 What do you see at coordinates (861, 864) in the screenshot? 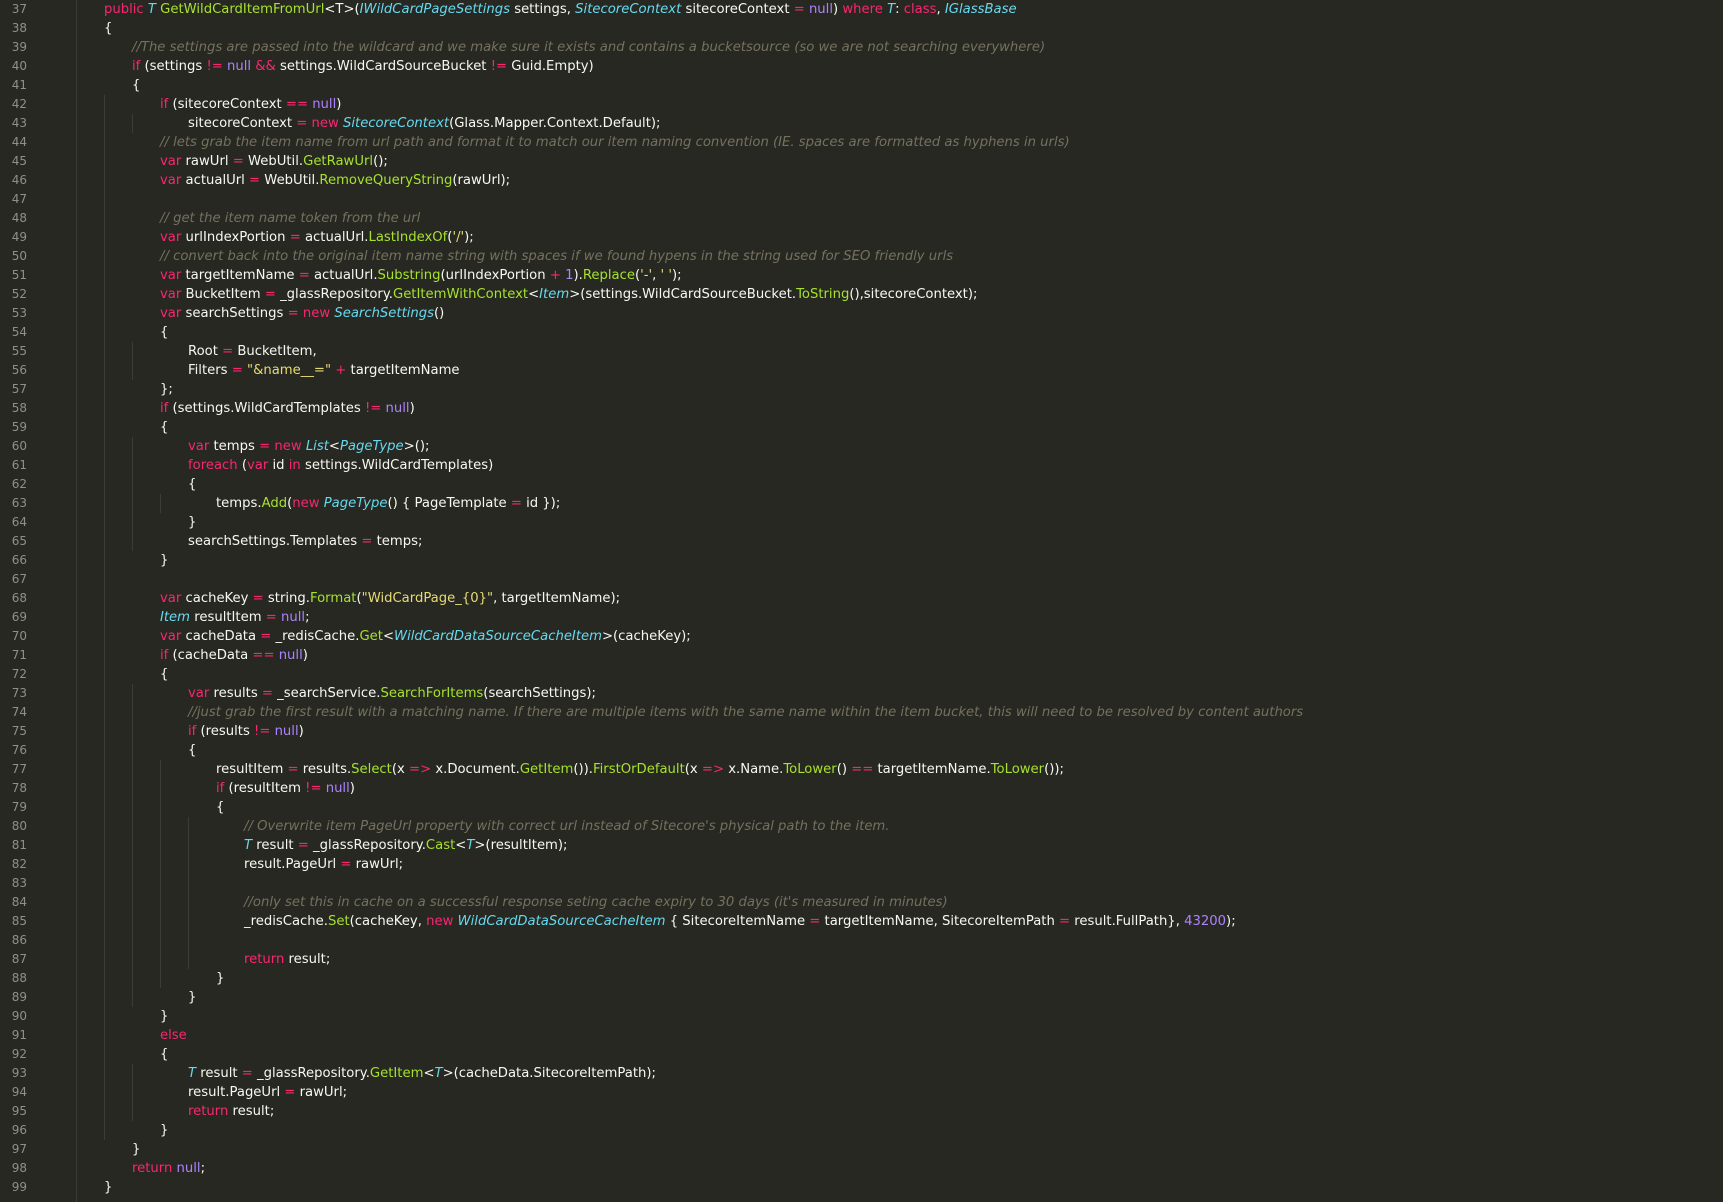
I see `code-line: 82 result.PageUrl = rawUrl;` at bounding box center [861, 864].